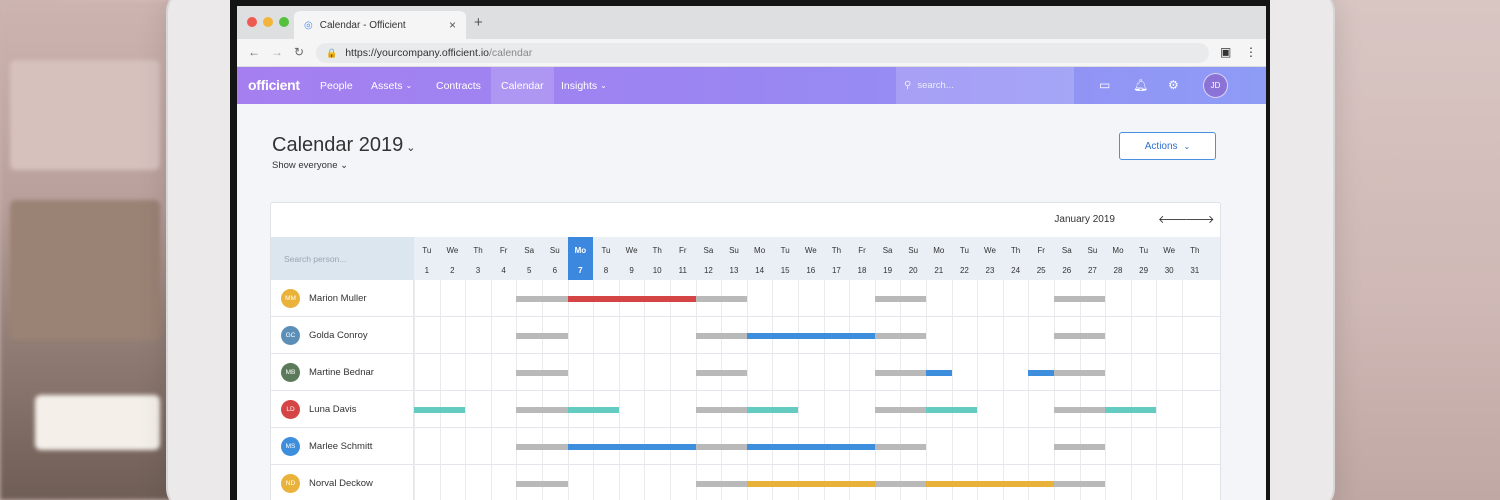 This screenshot has height=500, width=1500. Describe the element at coordinates (1041, 250) in the screenshot. I see `weekday-label: Fr` at that location.